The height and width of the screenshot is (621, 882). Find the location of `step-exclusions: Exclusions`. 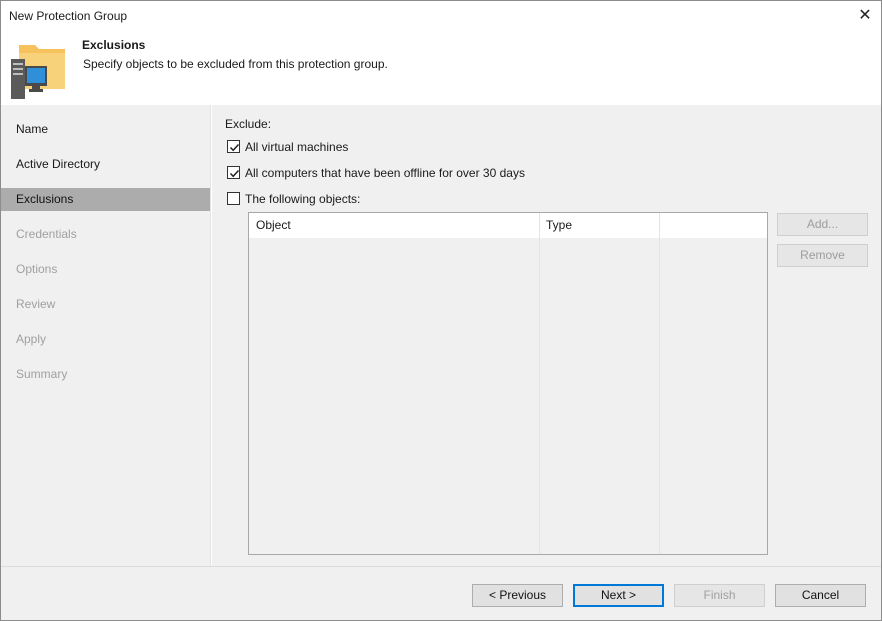

step-exclusions: Exclusions is located at coordinates (105, 199).